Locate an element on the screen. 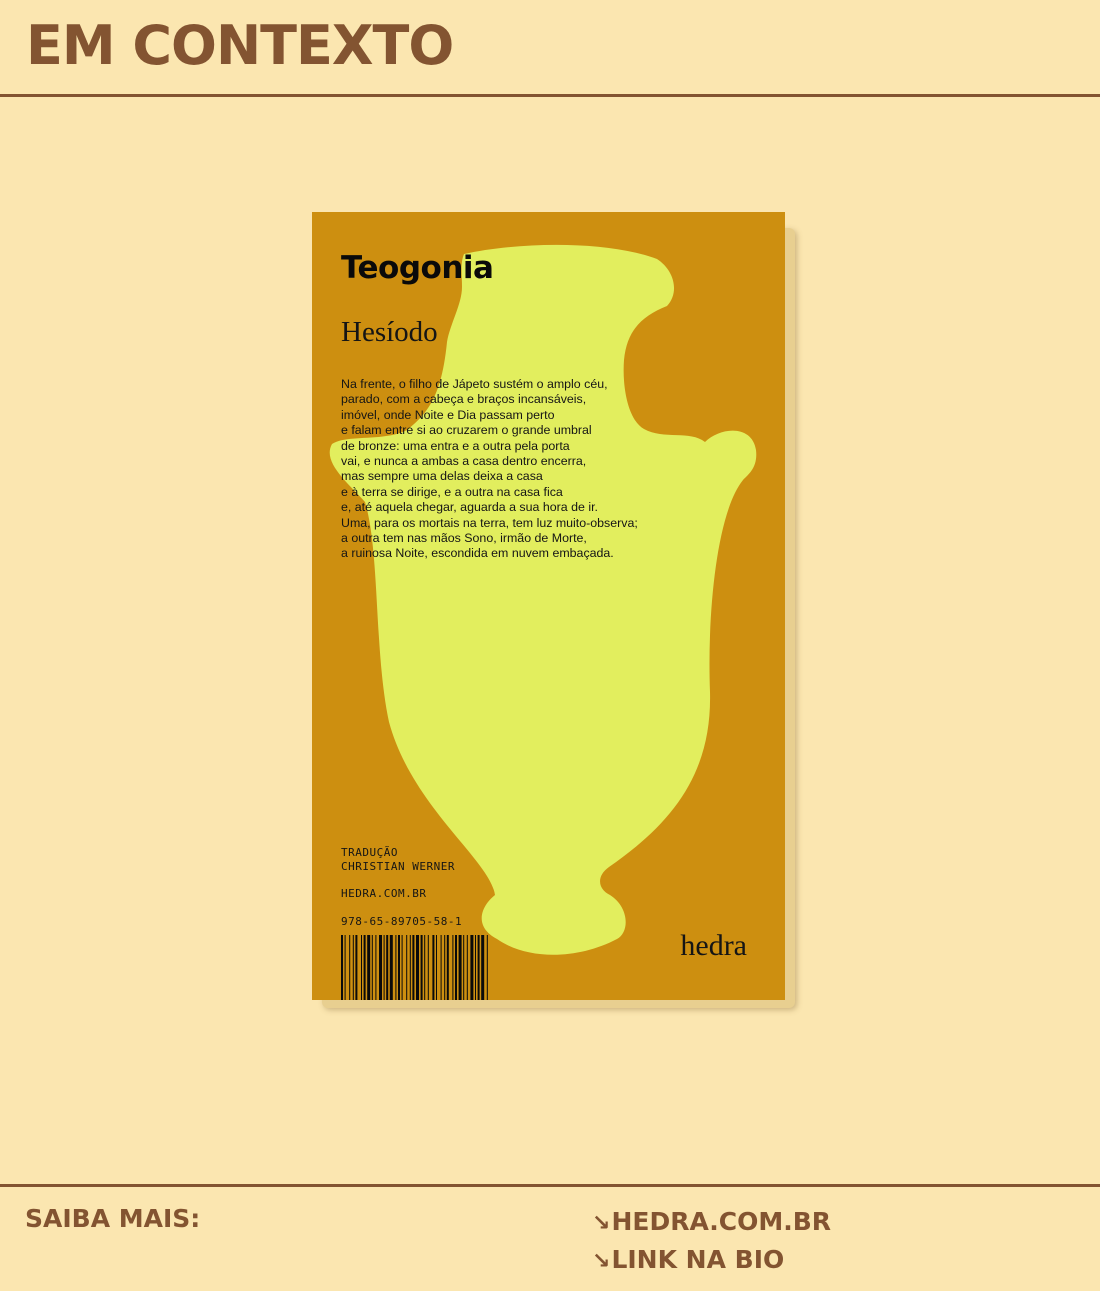 The image size is (1100, 1291). book-author: Hesíodo is located at coordinates (389, 332).